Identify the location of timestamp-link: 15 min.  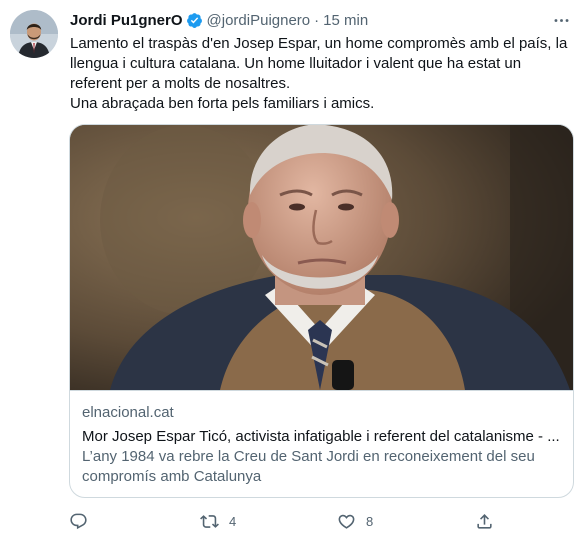
(345, 20).